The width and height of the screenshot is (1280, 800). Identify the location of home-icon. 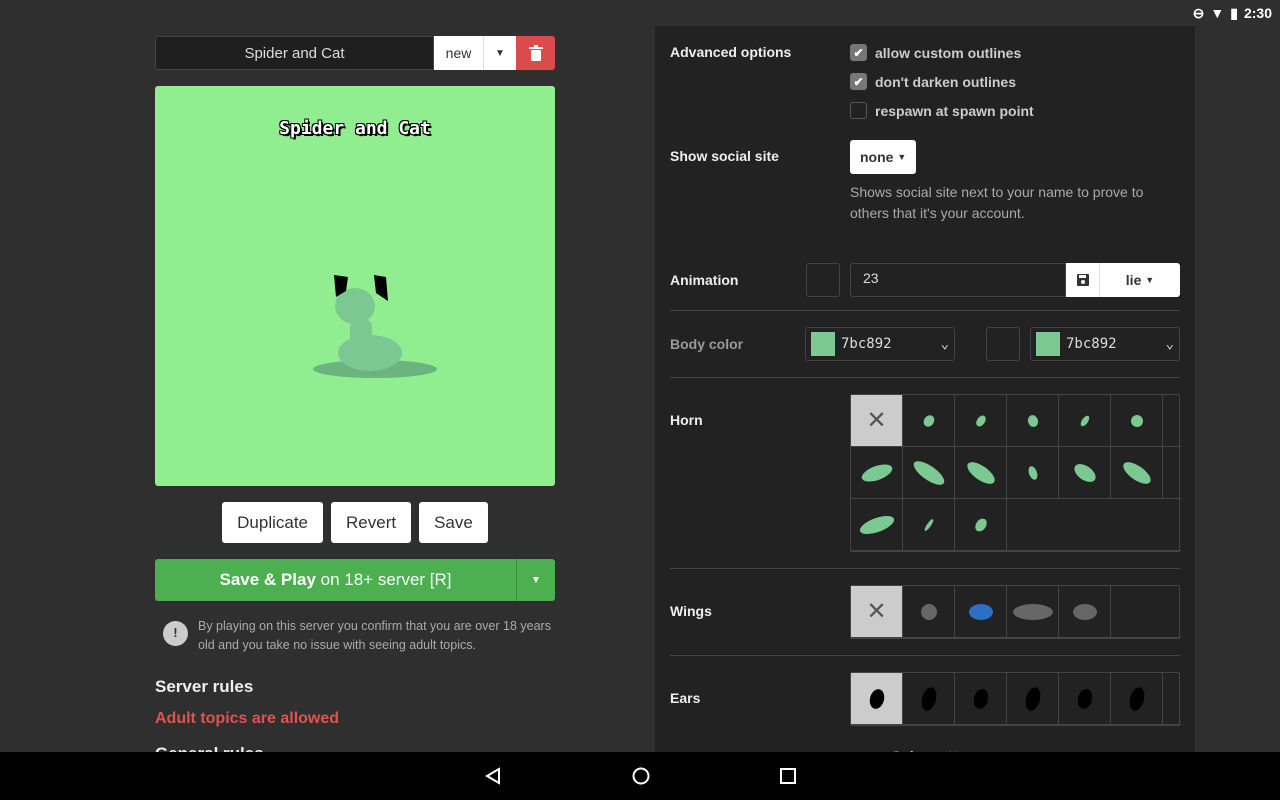
(641, 776).